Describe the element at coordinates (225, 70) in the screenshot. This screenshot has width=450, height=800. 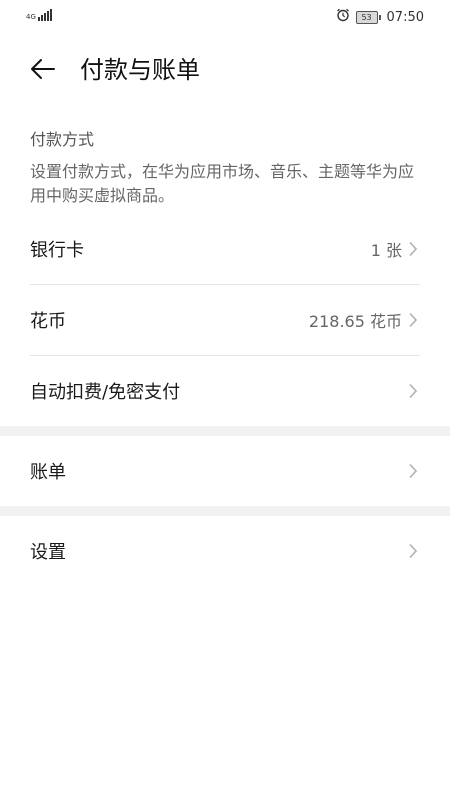
I see `app-bar: 付款与账单` at that location.